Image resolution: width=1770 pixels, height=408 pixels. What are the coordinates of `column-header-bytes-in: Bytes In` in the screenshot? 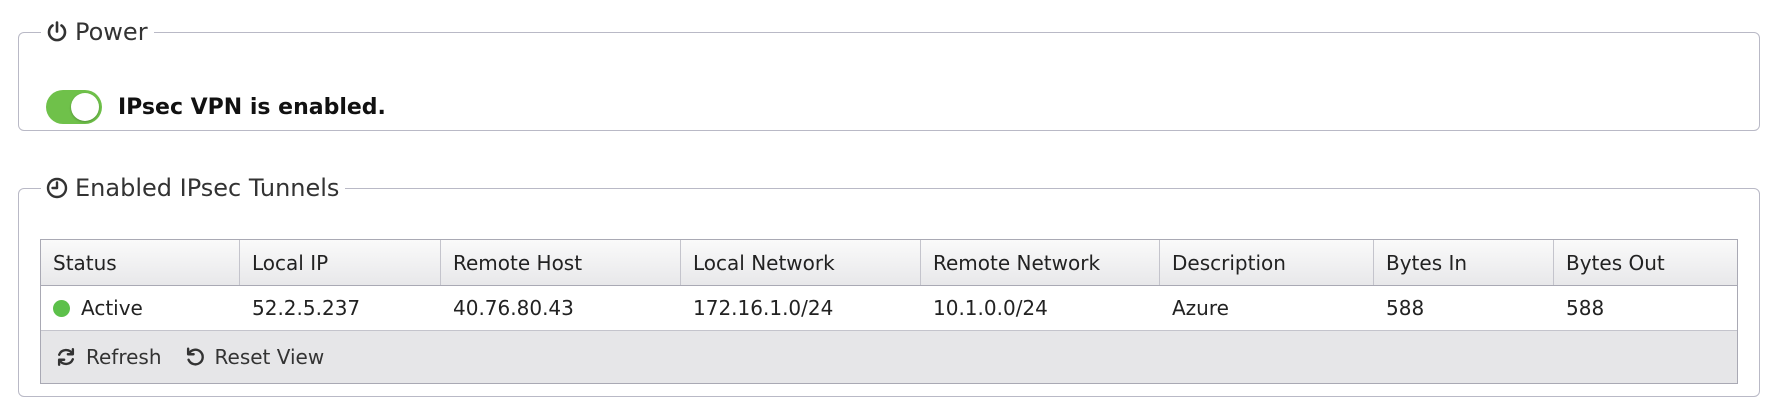 It's located at (1464, 262).